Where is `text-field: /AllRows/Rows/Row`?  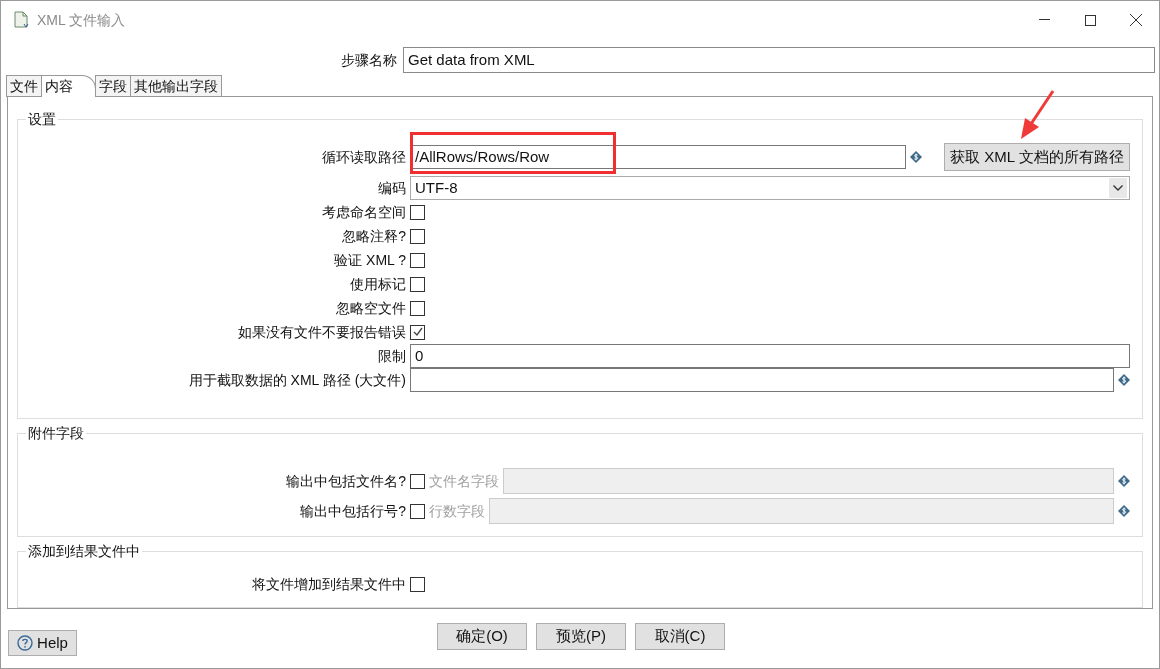 text-field: /AllRows/Rows/Row is located at coordinates (658, 157).